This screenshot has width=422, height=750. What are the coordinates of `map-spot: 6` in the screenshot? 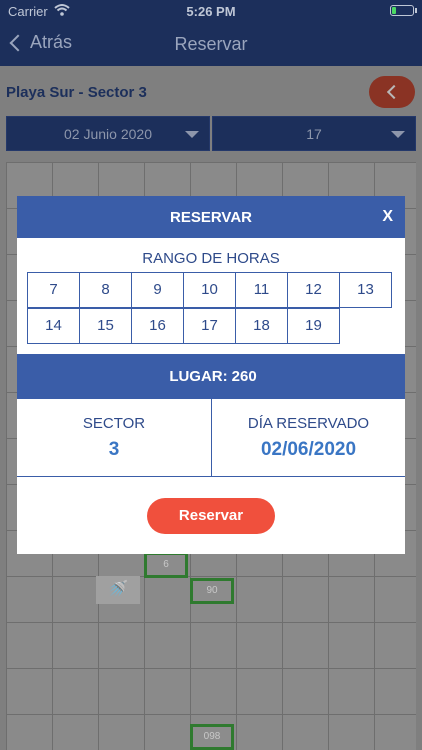 It's located at (166, 565).